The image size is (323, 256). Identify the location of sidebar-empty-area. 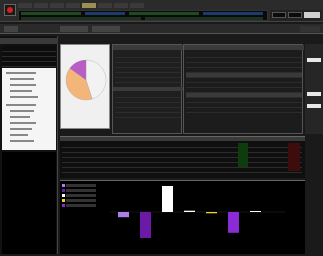
(29, 203).